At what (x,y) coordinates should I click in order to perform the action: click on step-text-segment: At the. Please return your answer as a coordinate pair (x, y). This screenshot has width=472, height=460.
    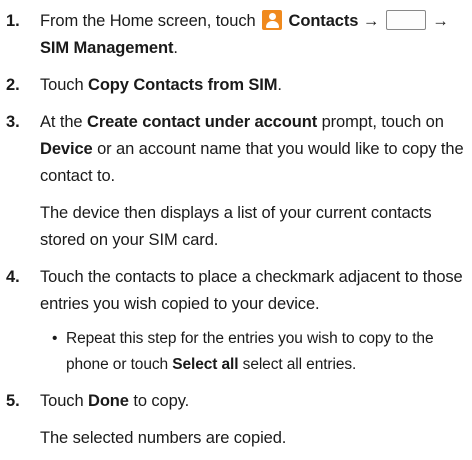
    Looking at the image, I should click on (61, 122).